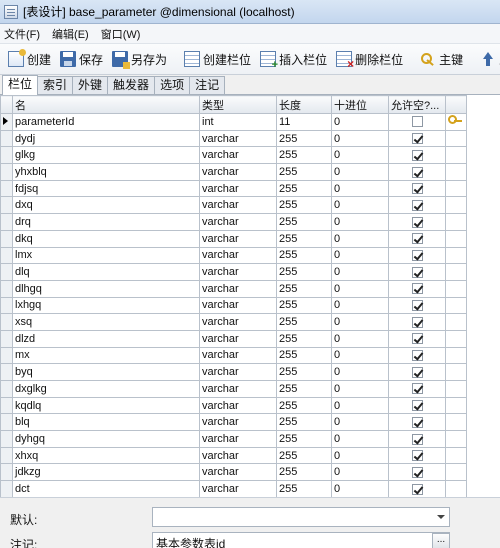 The width and height of the screenshot is (500, 548). I want to click on chevron-down-icon, so click(441, 517).